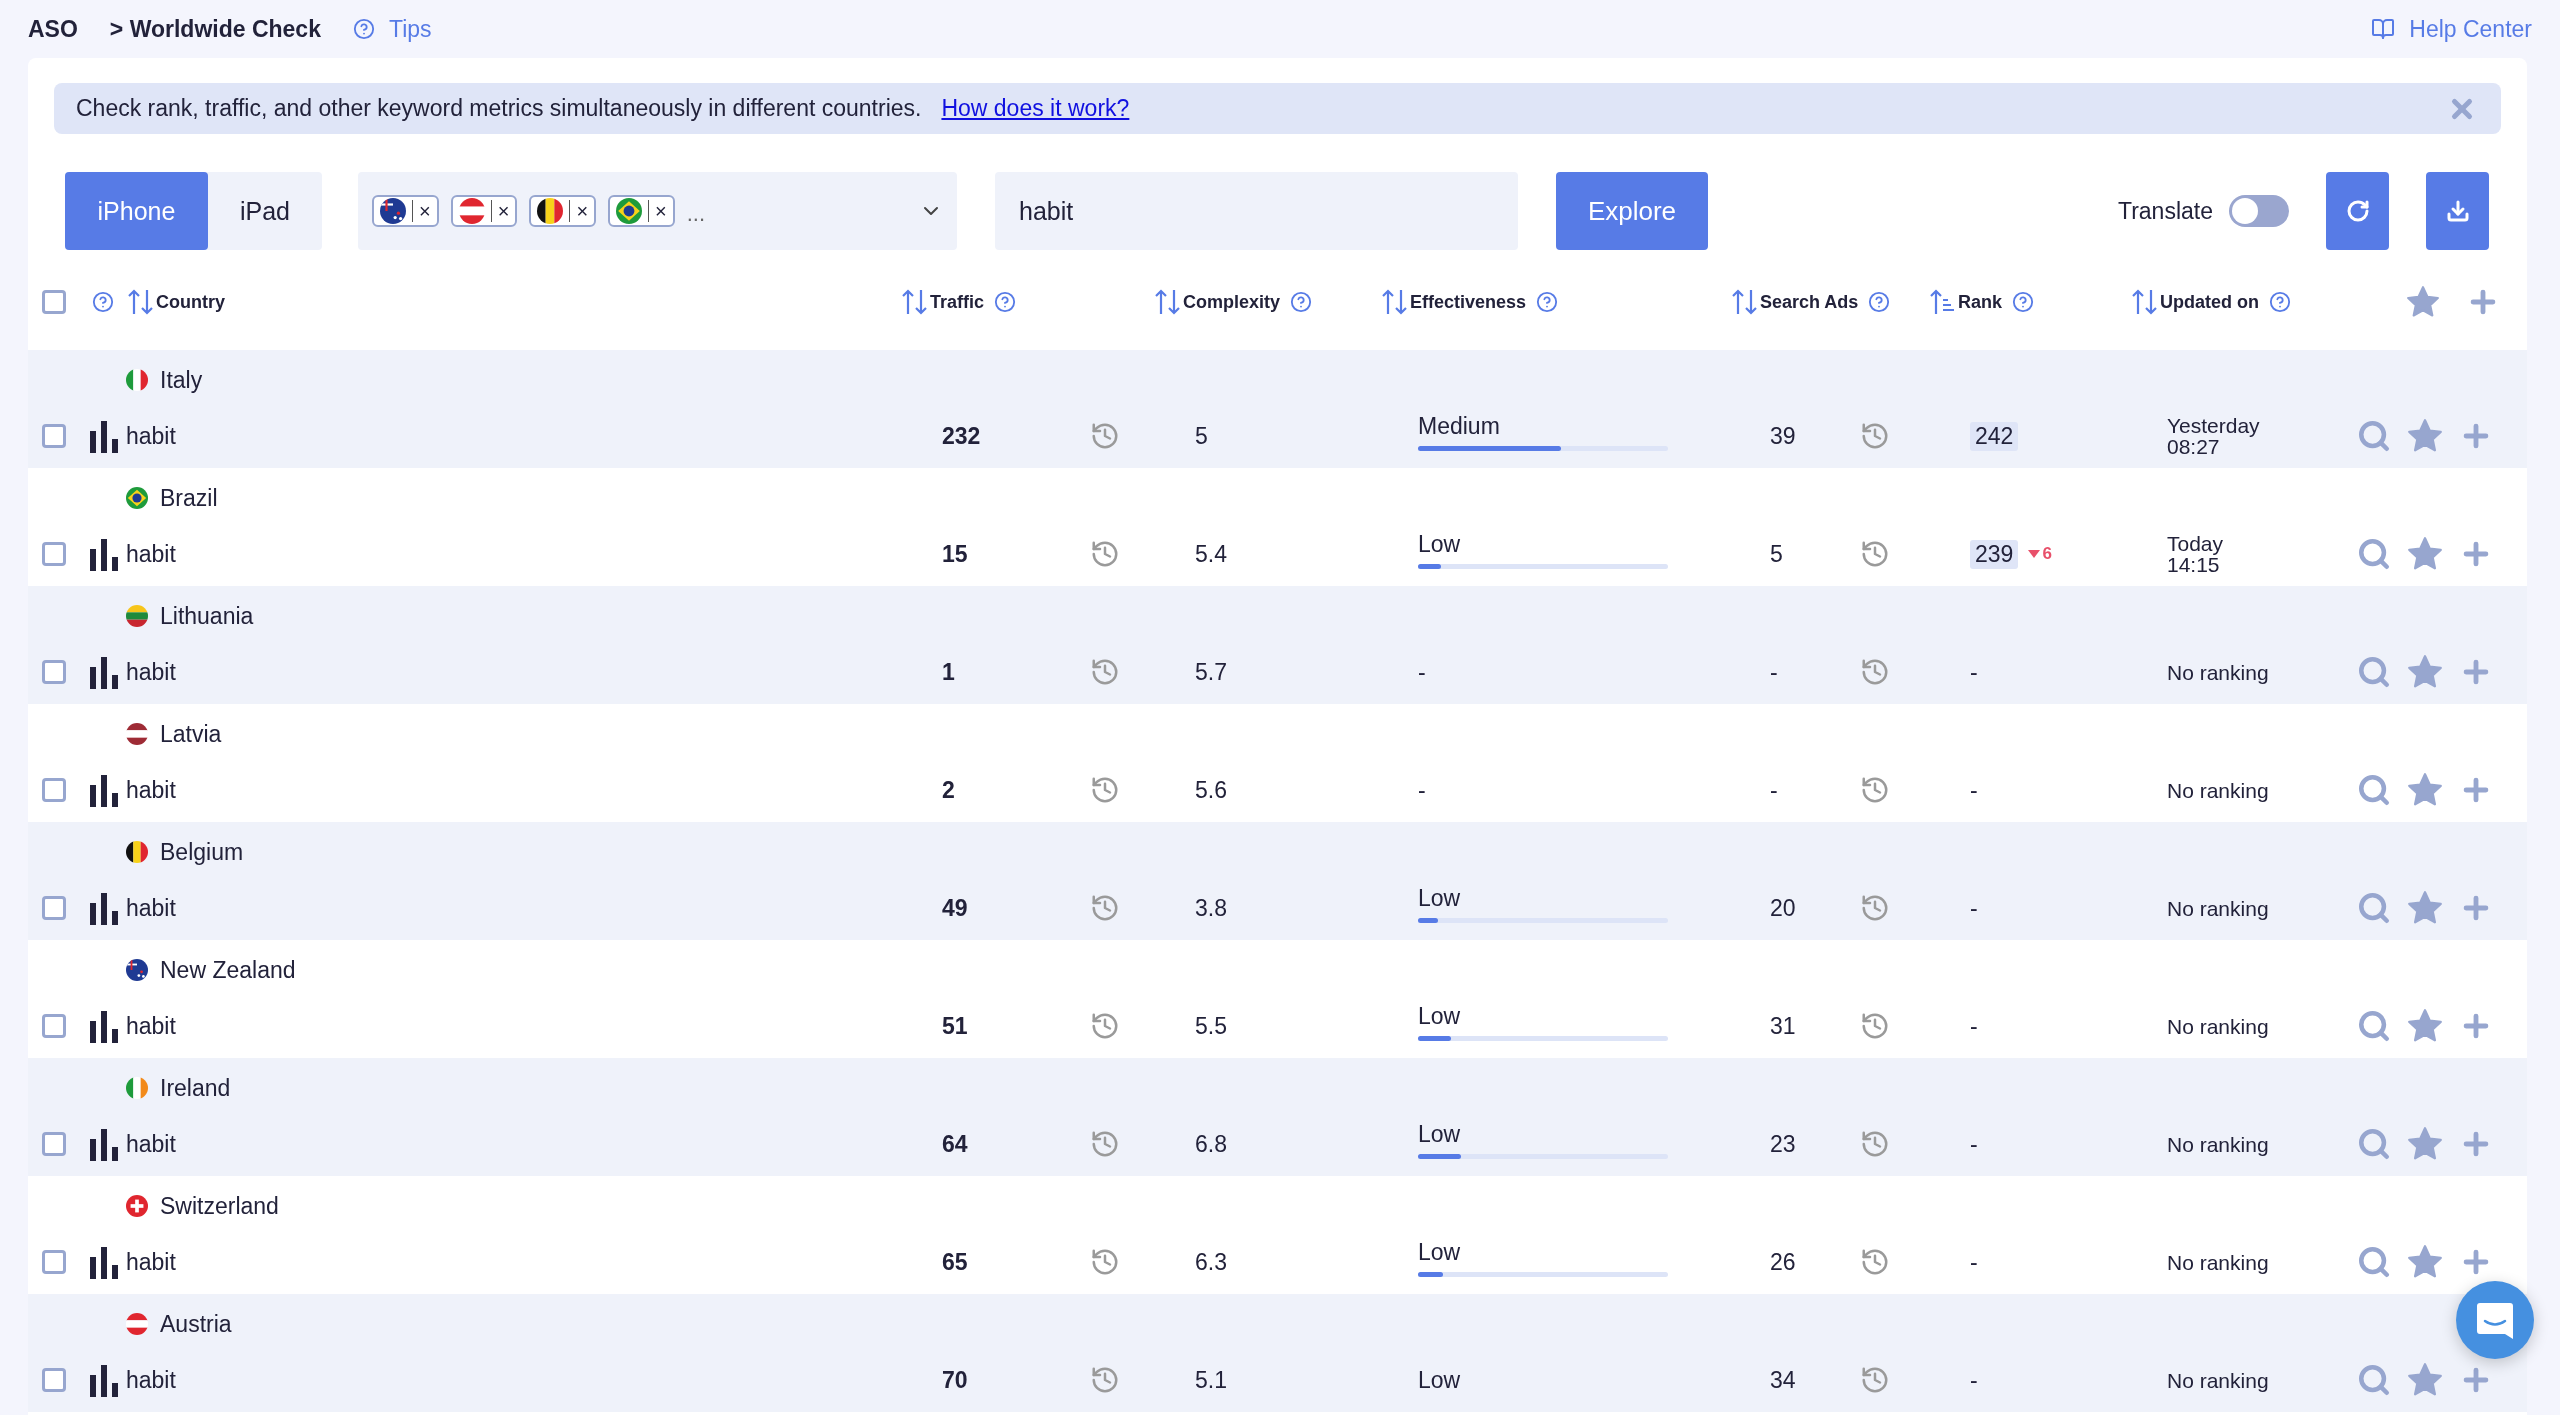 The width and height of the screenshot is (2560, 1415). What do you see at coordinates (53, 29) in the screenshot?
I see `breadcrumb-root: ASO` at bounding box center [53, 29].